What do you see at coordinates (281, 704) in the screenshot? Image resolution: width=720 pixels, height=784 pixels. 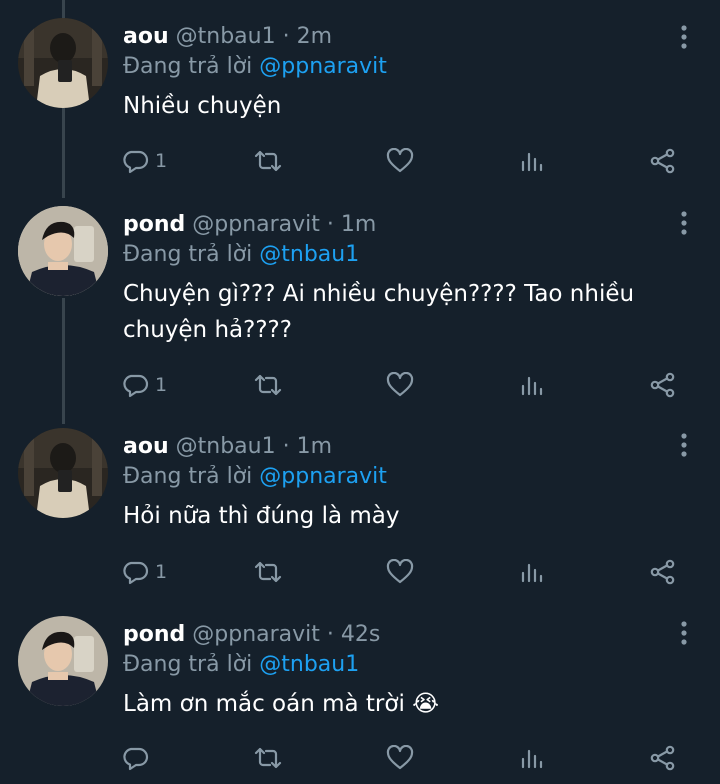 I see `tweet-text: Làm ơn mắc oán mà trời 😭` at bounding box center [281, 704].